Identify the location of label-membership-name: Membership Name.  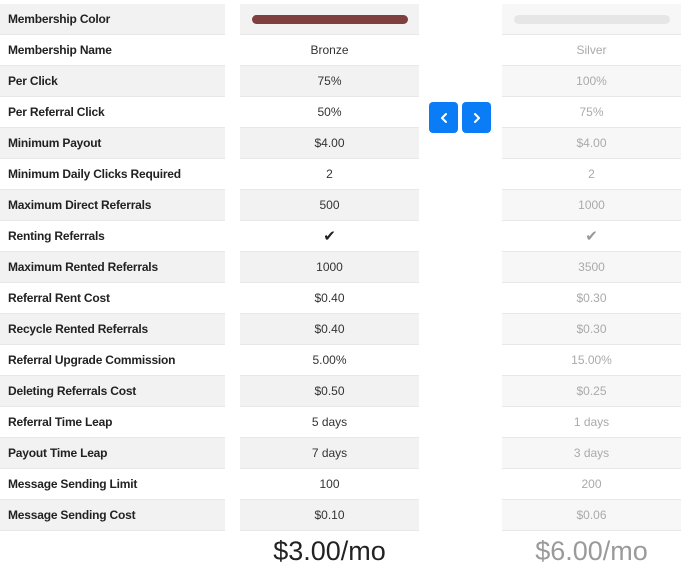
(112, 50).